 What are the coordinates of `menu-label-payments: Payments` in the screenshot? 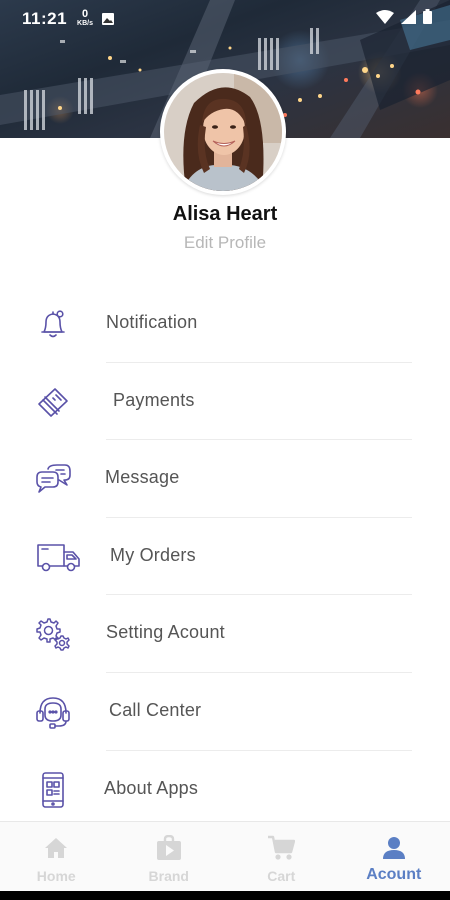 It's located at (154, 399).